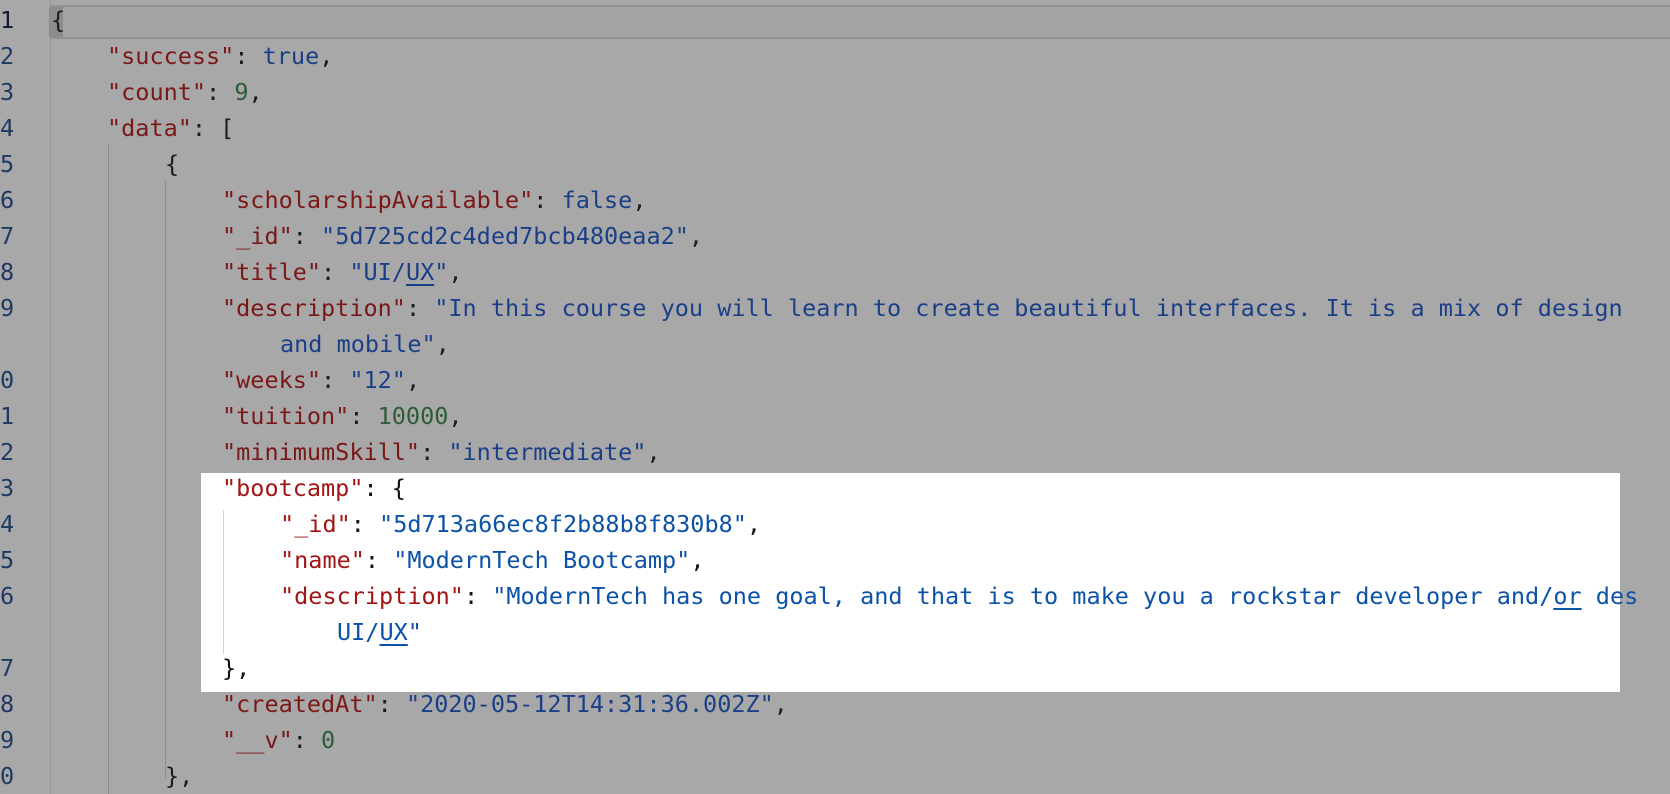 This screenshot has width=1670, height=794. Describe the element at coordinates (542, 560) in the screenshot. I see `token-str: "ModernTech Bootcamp"` at that location.